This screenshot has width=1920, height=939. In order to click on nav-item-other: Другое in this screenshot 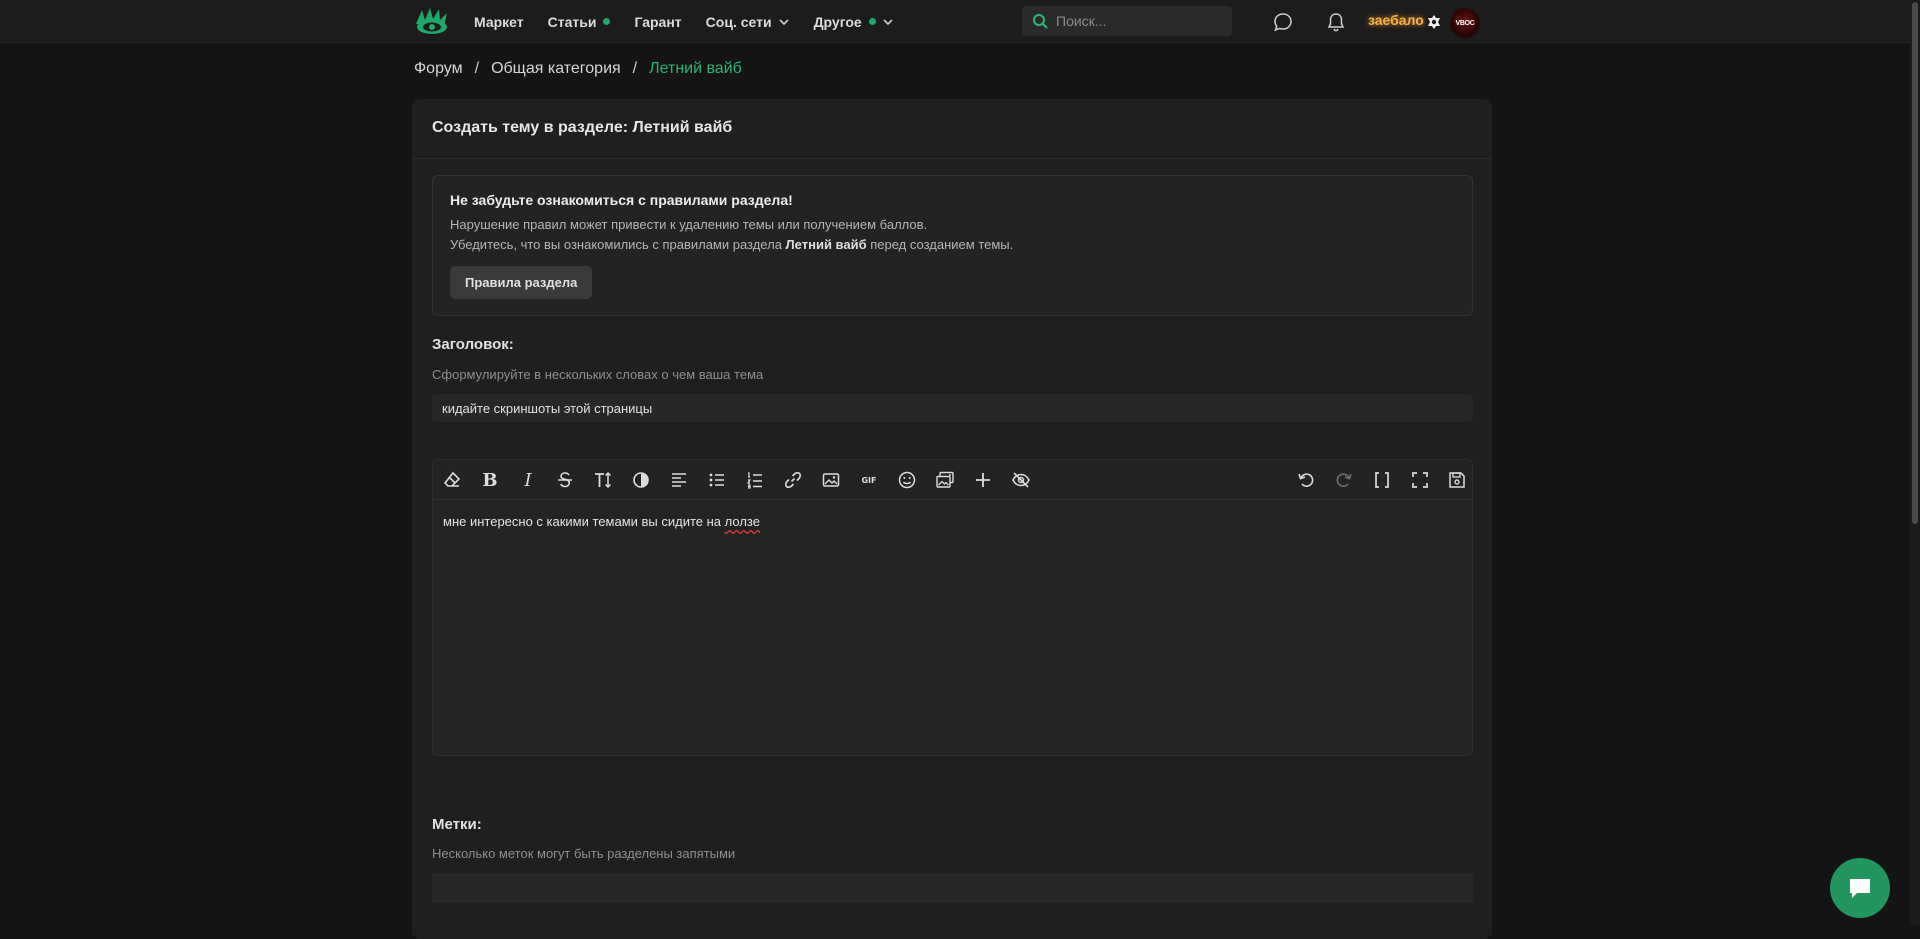, I will do `click(854, 22)`.